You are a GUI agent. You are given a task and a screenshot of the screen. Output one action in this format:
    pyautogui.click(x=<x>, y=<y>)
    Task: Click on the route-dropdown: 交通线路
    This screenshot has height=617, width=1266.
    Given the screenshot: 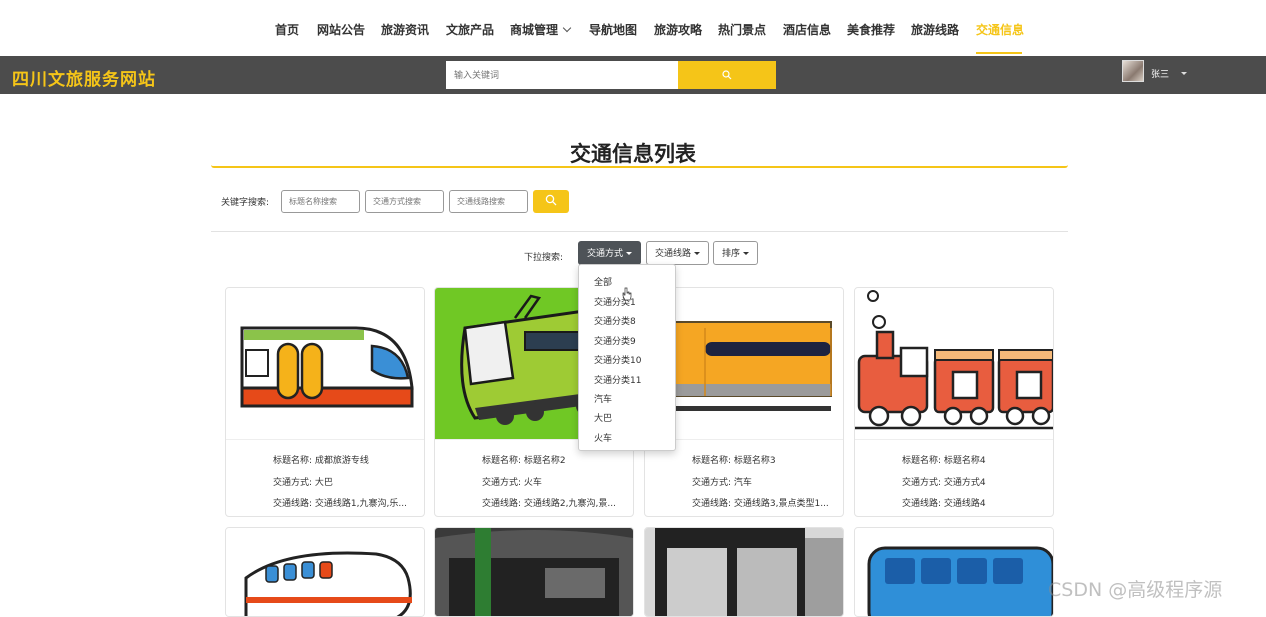 What is the action you would take?
    pyautogui.click(x=678, y=253)
    